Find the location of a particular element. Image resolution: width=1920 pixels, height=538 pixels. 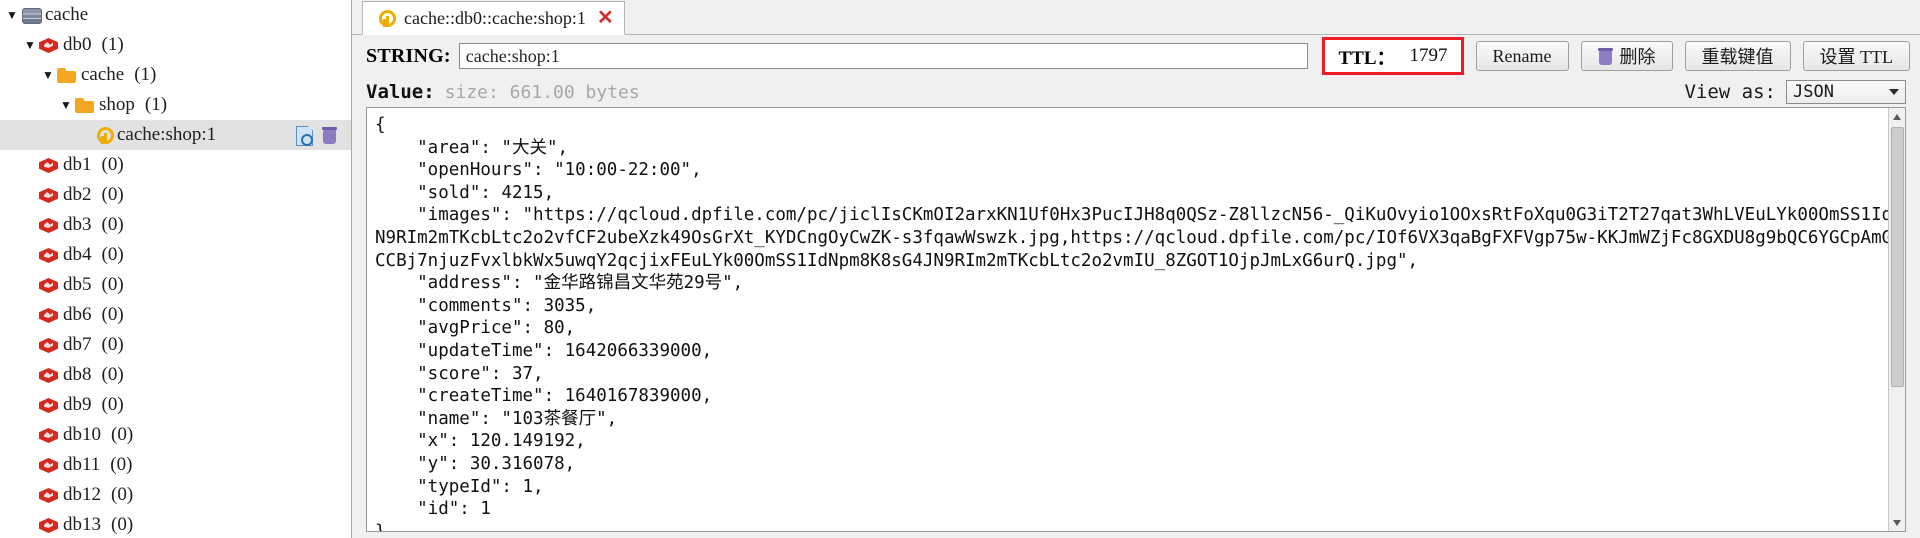

view-as-label: View as: is located at coordinates (1730, 92).